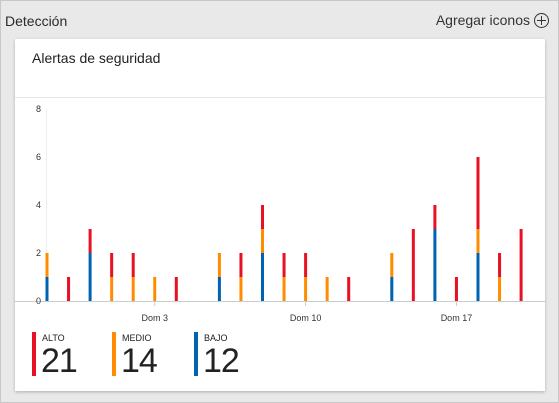 The width and height of the screenshot is (559, 403). Describe the element at coordinates (59, 361) in the screenshot. I see `legend-value-alto: 21` at that location.